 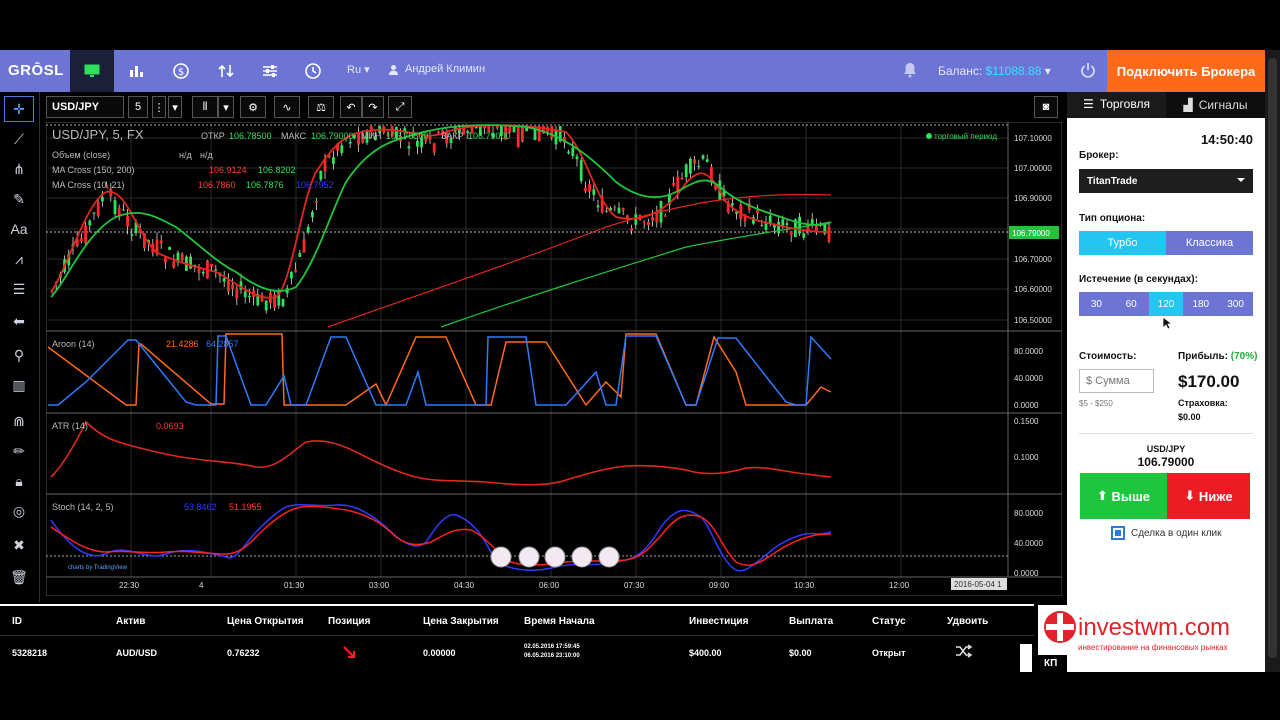 What do you see at coordinates (811, 621) in the screenshot?
I see `col-payout: Выплата` at bounding box center [811, 621].